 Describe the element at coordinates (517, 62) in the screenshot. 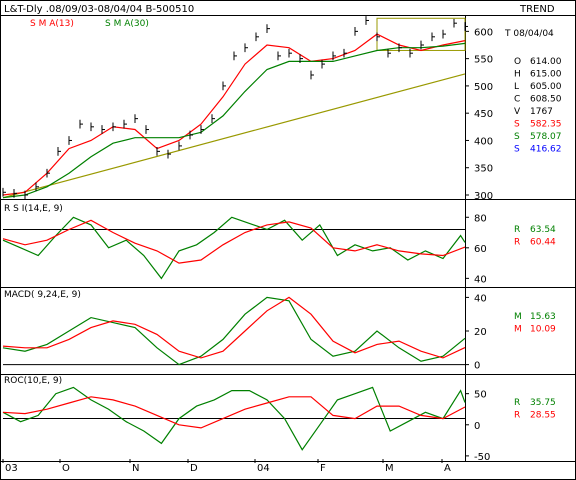

I see `readout-key: O` at that location.